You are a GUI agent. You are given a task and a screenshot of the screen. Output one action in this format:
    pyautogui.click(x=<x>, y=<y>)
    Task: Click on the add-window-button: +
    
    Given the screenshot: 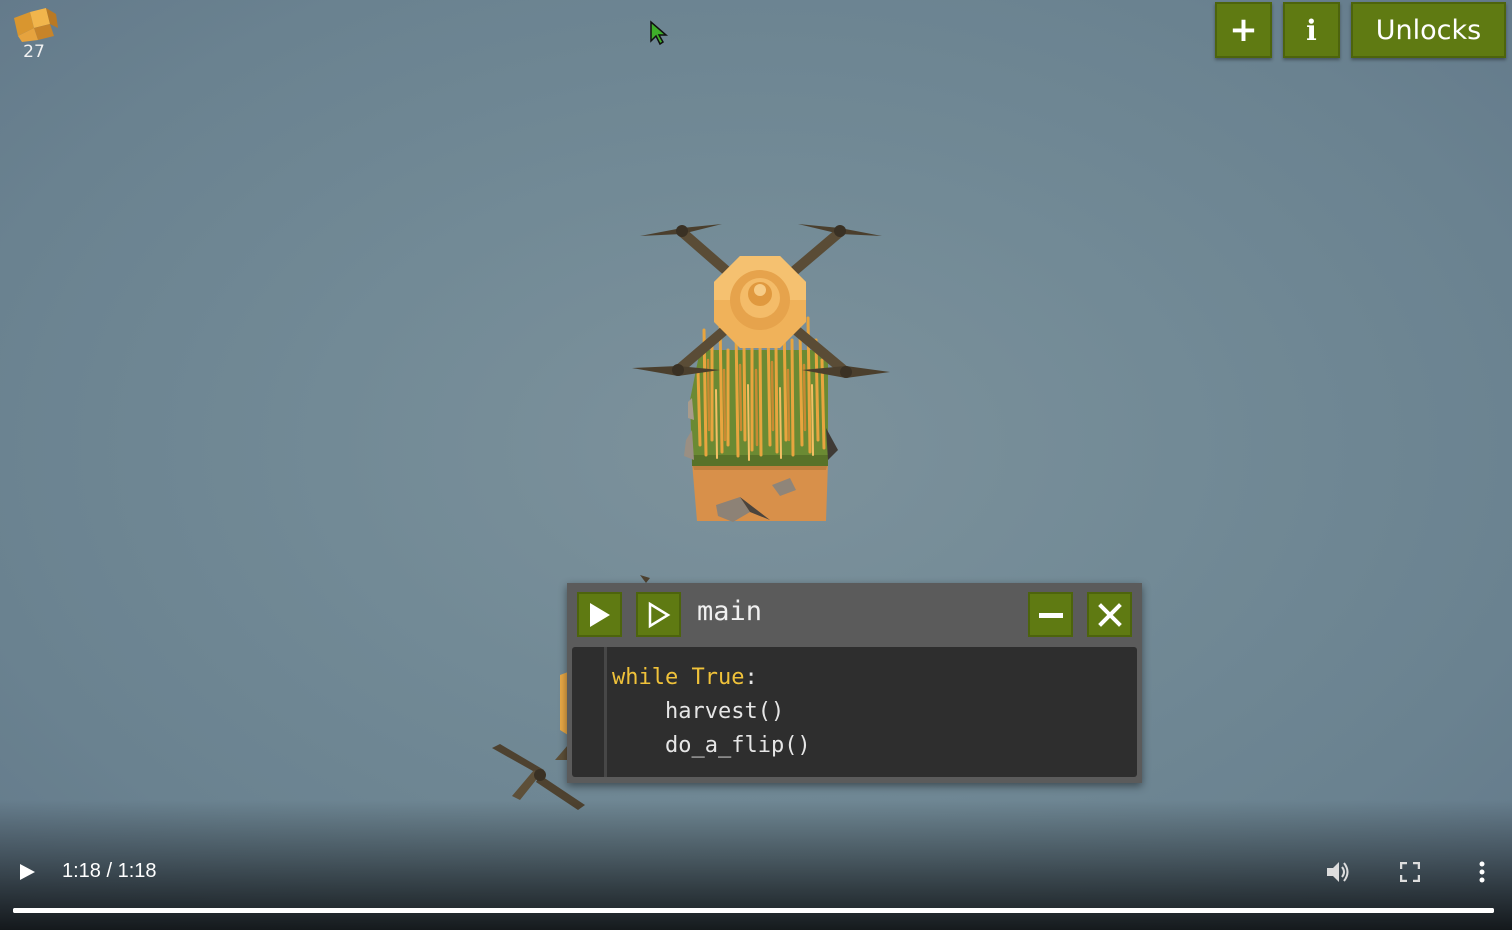 What is the action you would take?
    pyautogui.click(x=1243, y=30)
    